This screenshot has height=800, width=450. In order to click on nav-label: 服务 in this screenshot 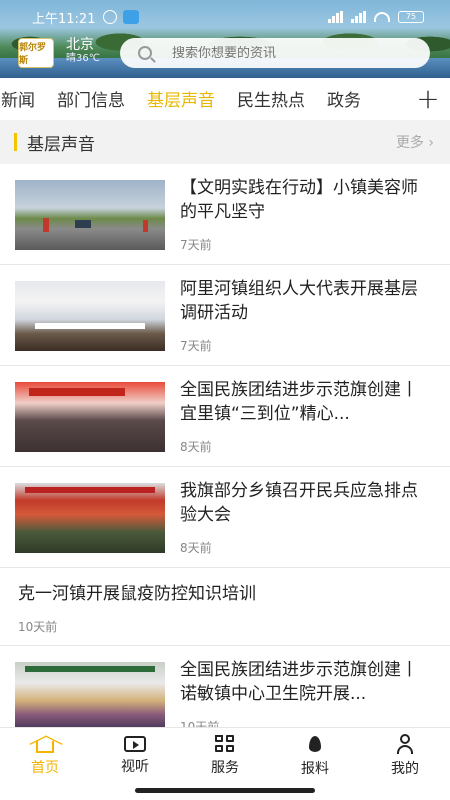, I will do `click(225, 767)`.